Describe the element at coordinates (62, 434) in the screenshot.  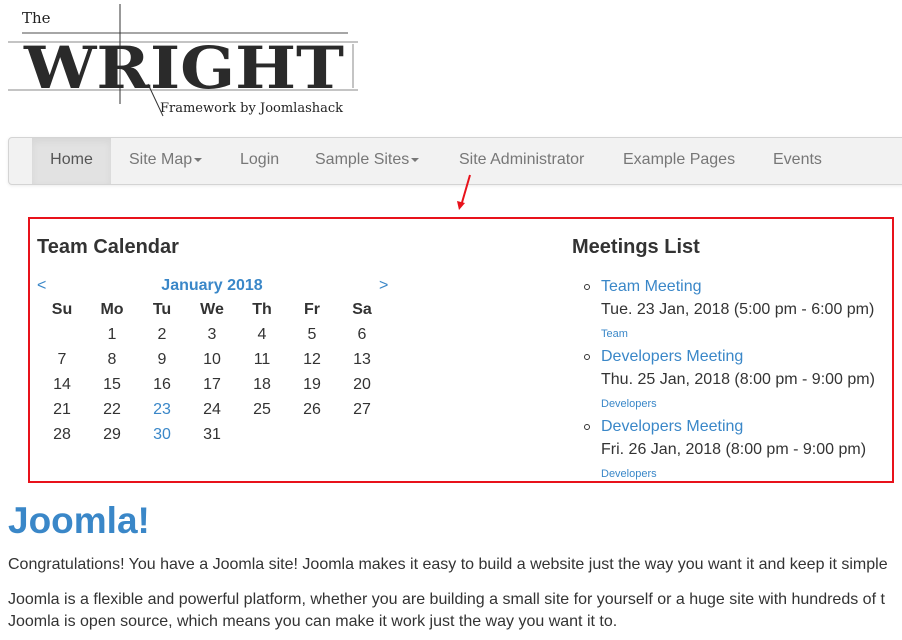
I see `calendar-day: 28` at that location.